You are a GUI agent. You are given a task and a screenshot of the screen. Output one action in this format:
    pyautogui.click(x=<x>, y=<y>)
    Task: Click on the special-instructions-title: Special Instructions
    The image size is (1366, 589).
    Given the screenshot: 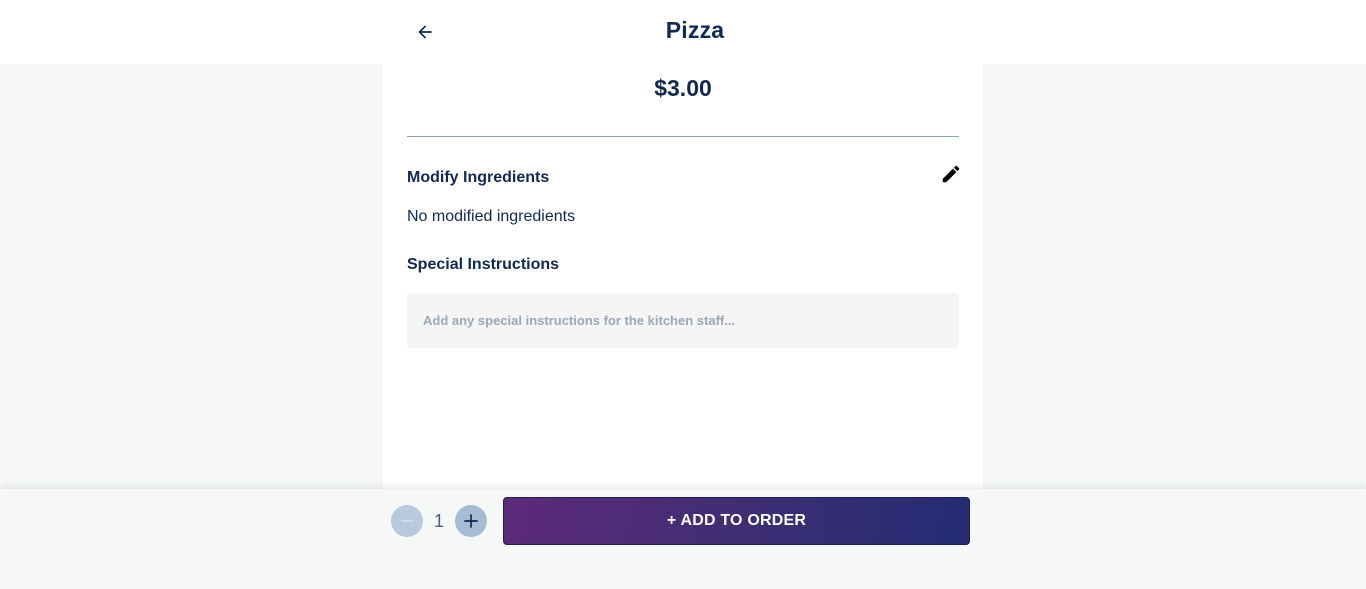 What is the action you would take?
    pyautogui.click(x=483, y=264)
    